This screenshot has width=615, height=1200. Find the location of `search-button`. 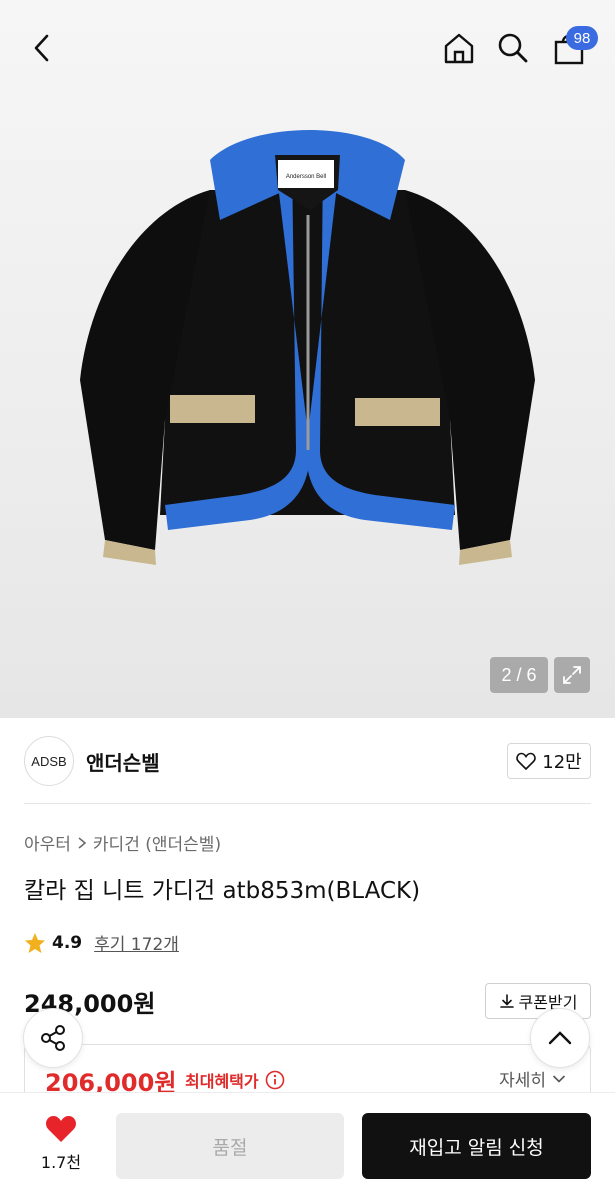

search-button is located at coordinates (513, 48).